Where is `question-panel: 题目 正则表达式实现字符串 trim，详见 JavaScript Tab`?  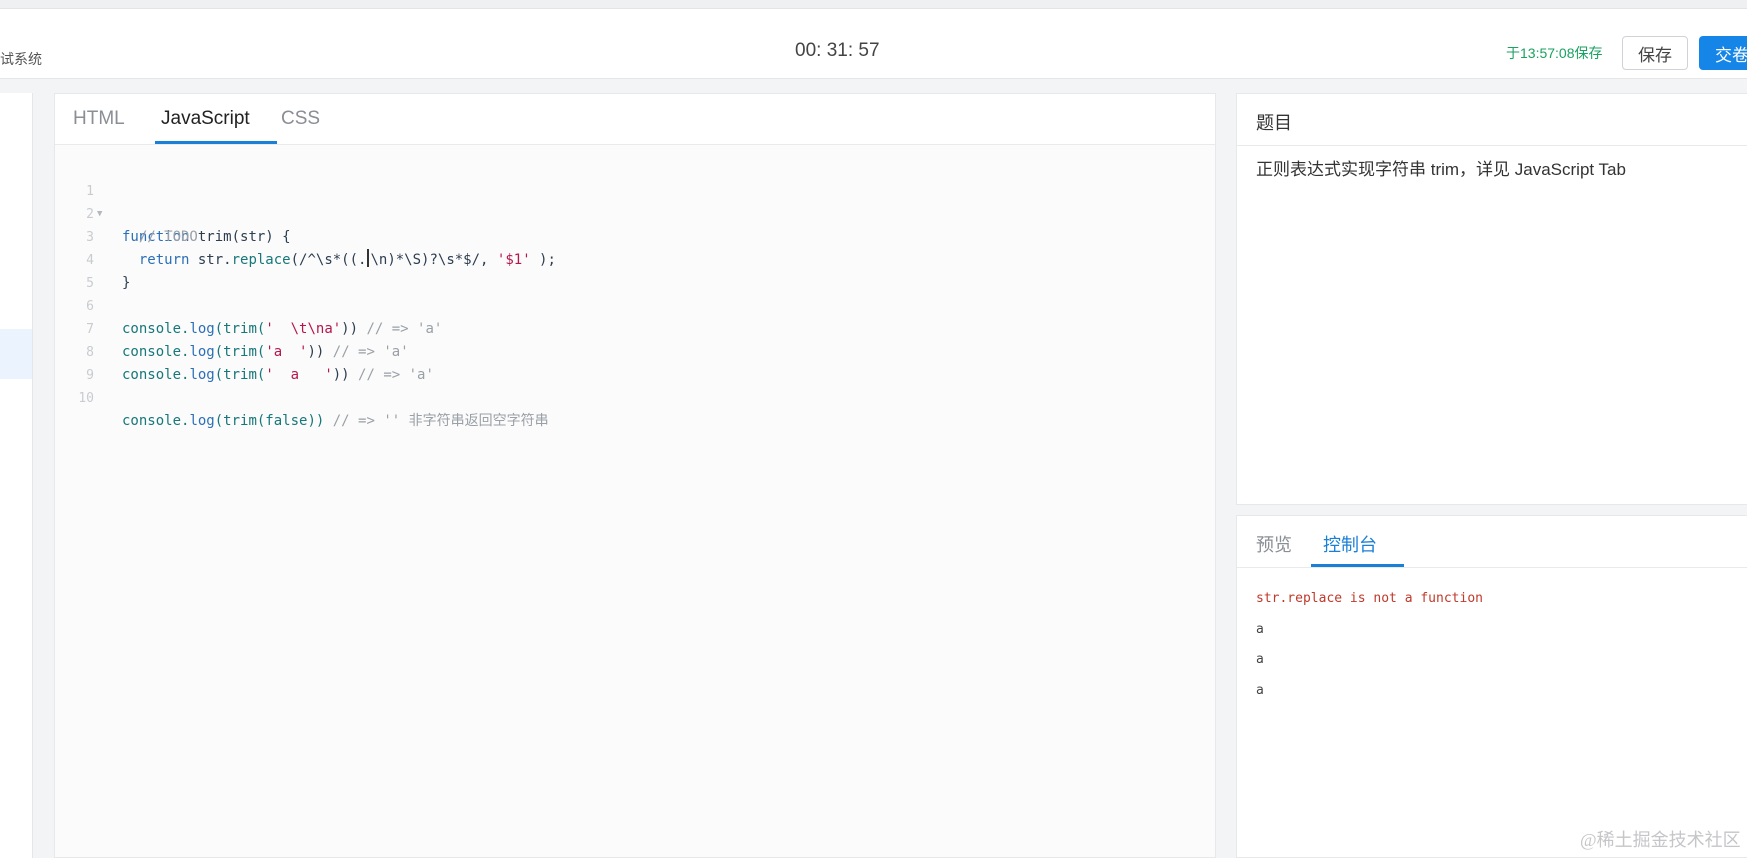 question-panel: 题目 正则表达式实现字符串 trim，详见 JavaScript Tab is located at coordinates (1491, 299).